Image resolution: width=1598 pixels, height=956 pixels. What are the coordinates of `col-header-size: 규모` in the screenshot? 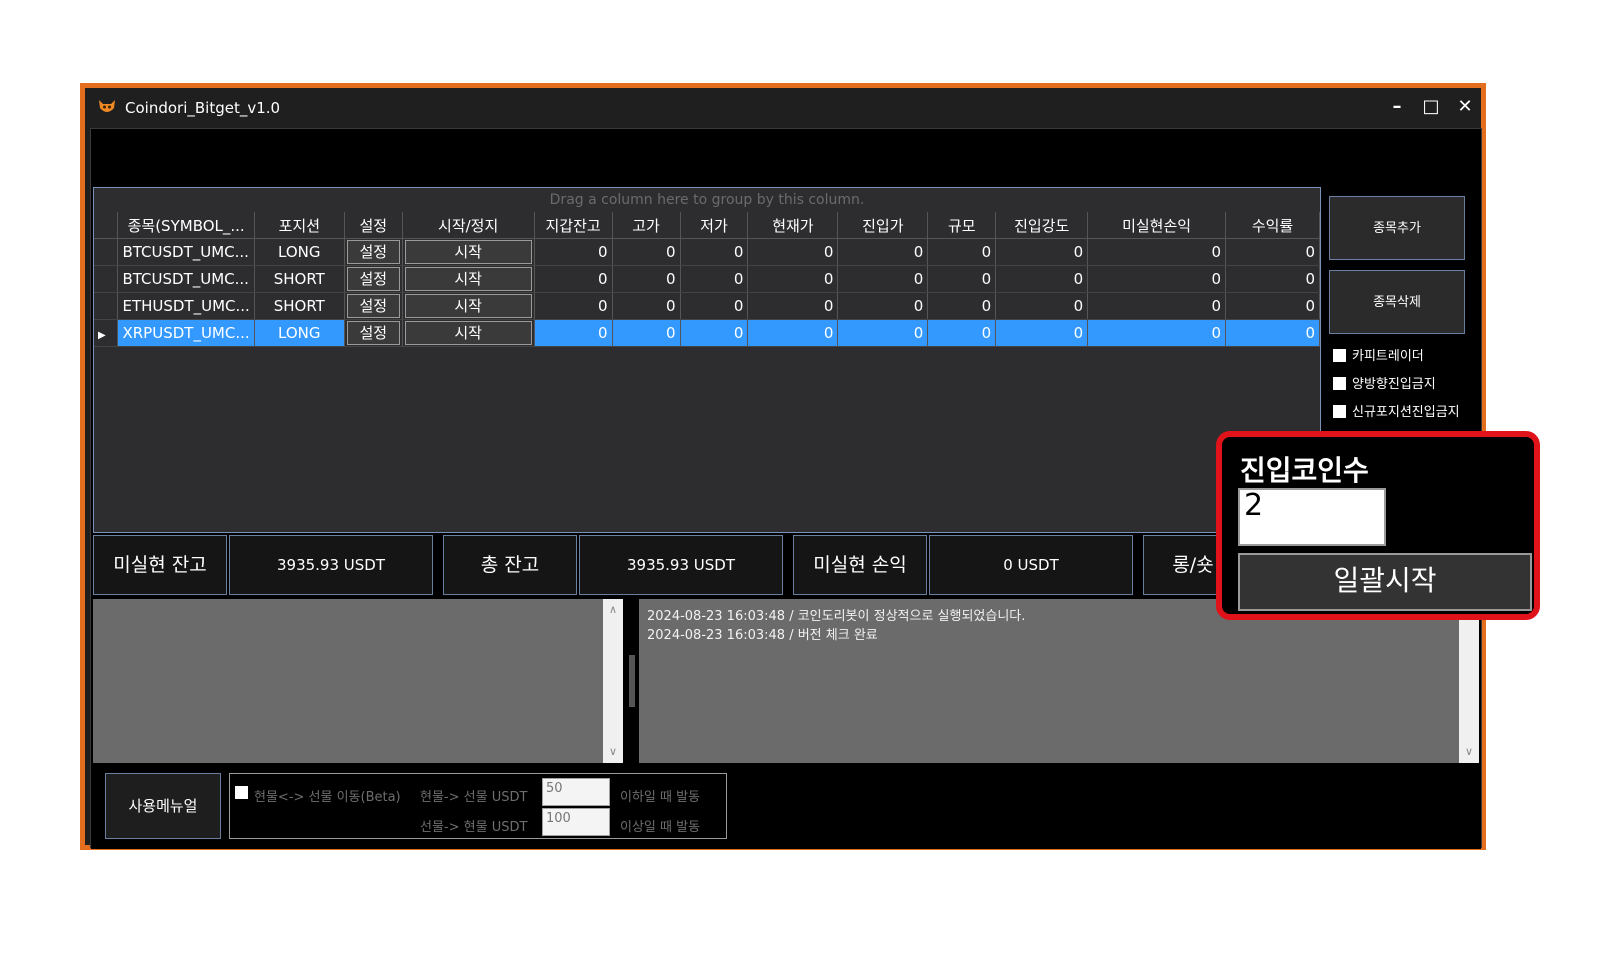 It's located at (962, 225).